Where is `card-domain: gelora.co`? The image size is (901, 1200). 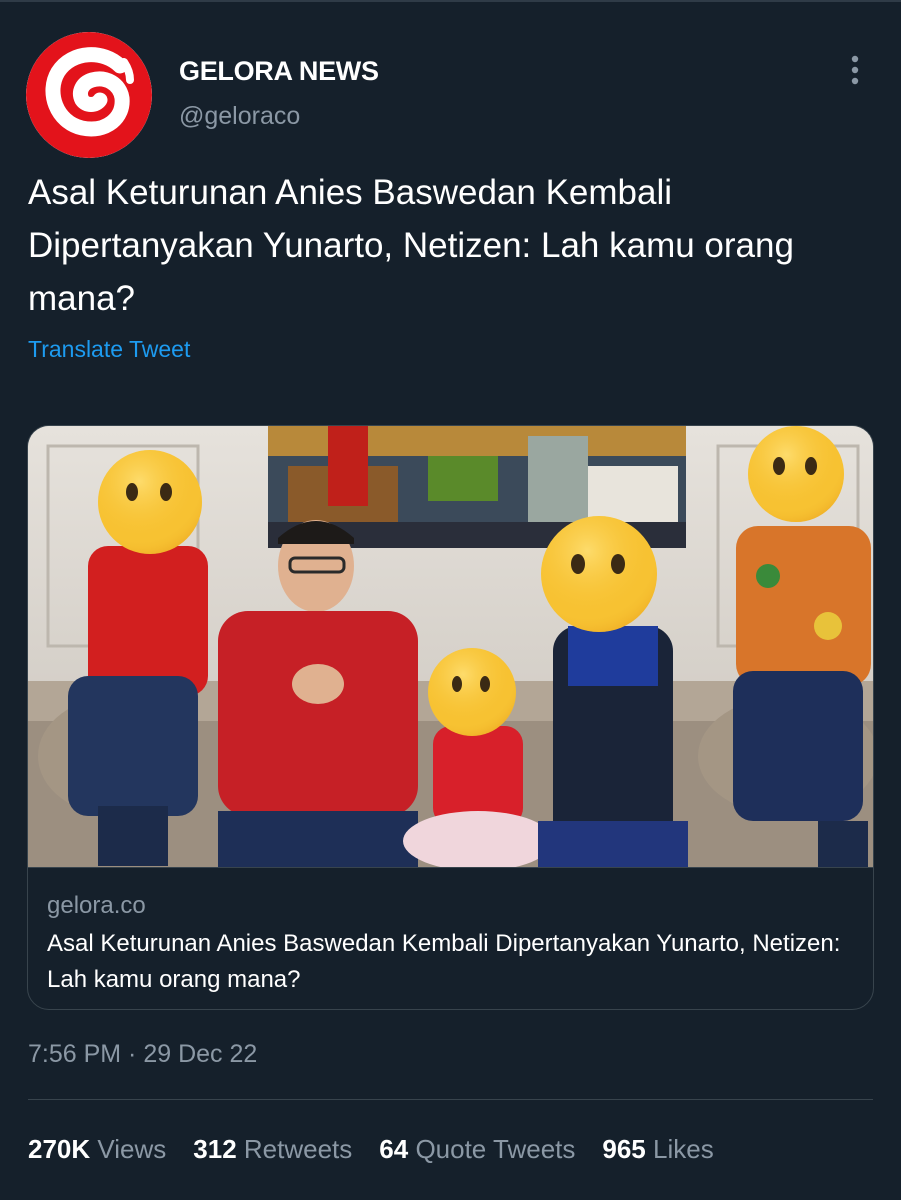 card-domain: gelora.co is located at coordinates (96, 905).